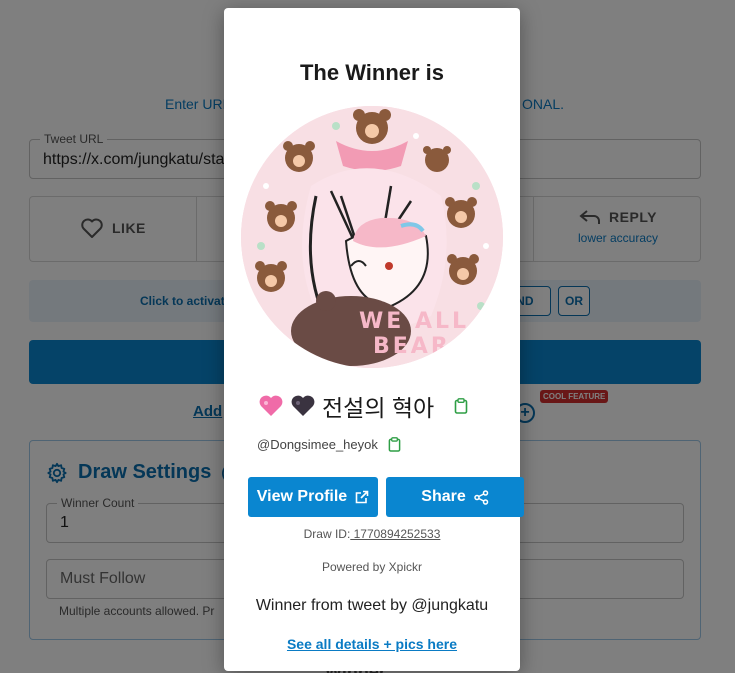 The height and width of the screenshot is (673, 735). I want to click on avatar-text-line2: BEAR, so click(412, 346).